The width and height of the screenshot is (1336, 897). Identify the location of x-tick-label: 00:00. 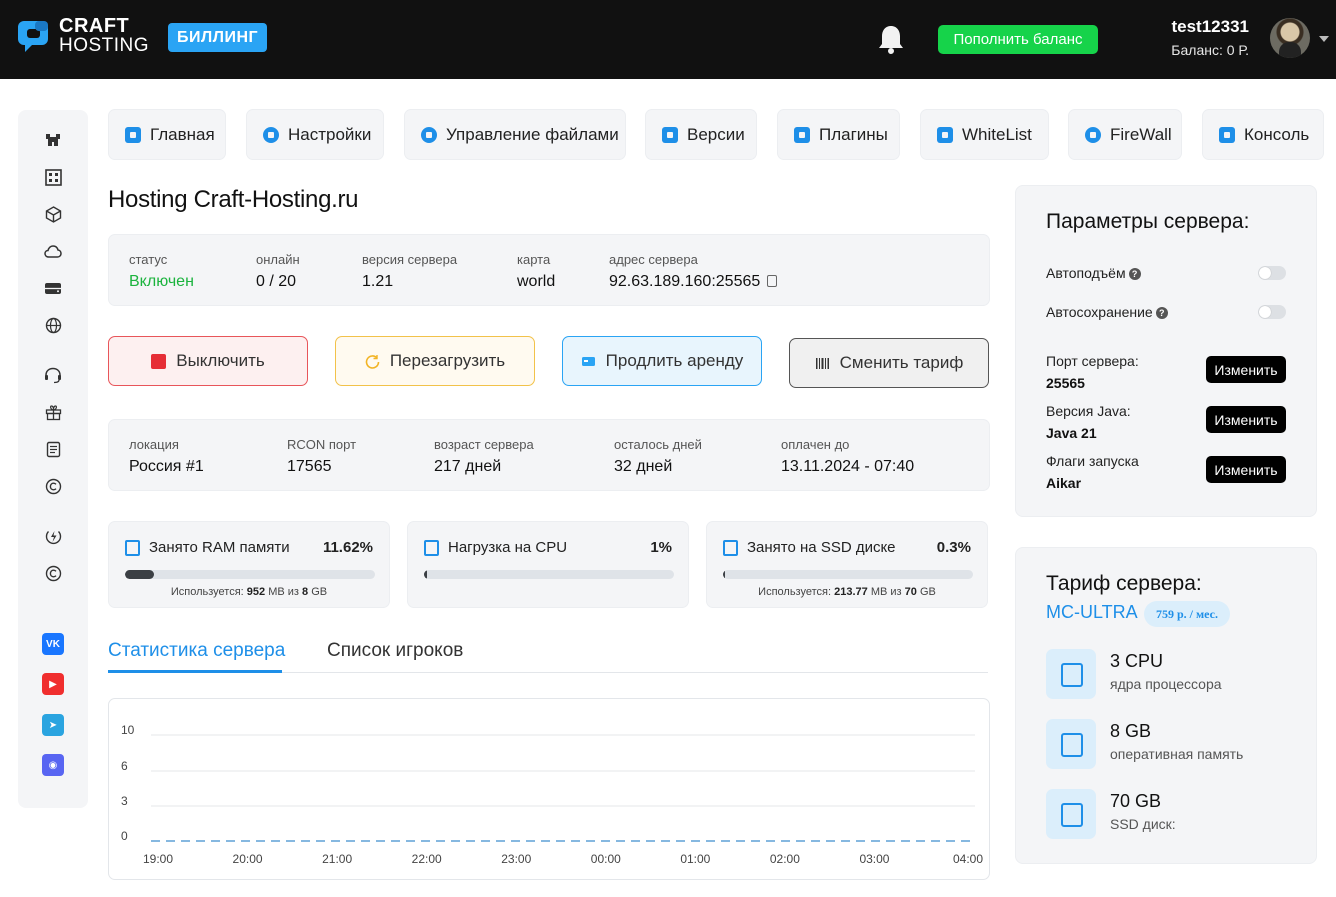
(606, 859).